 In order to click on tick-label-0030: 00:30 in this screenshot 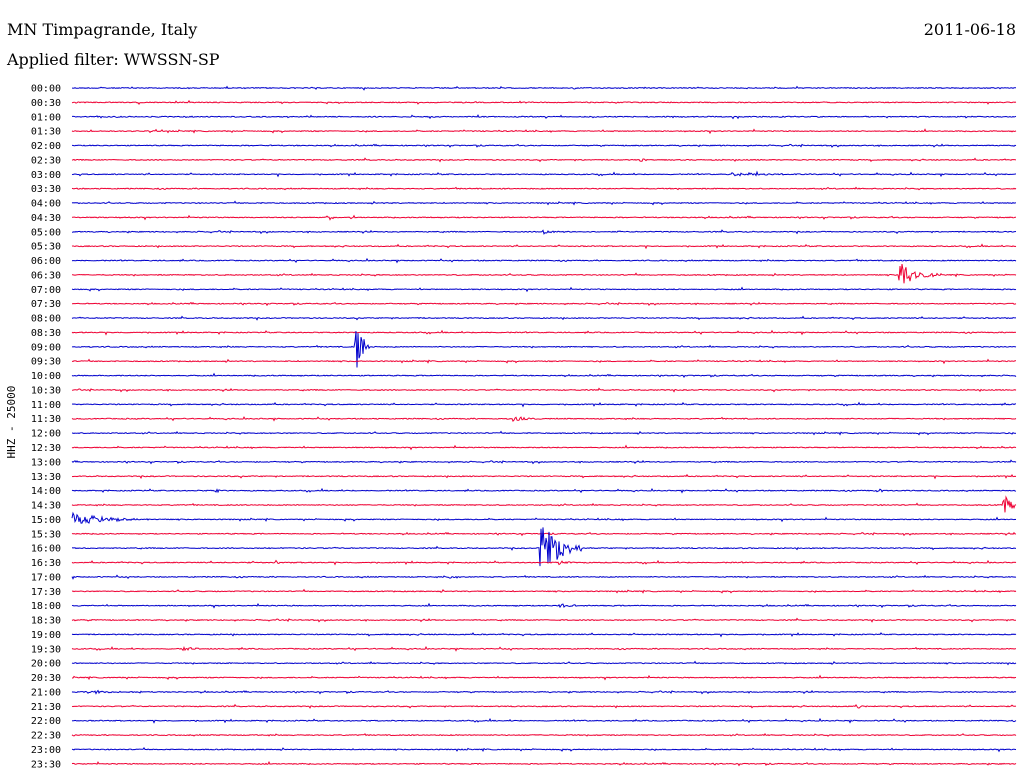, I will do `click(46, 103)`.